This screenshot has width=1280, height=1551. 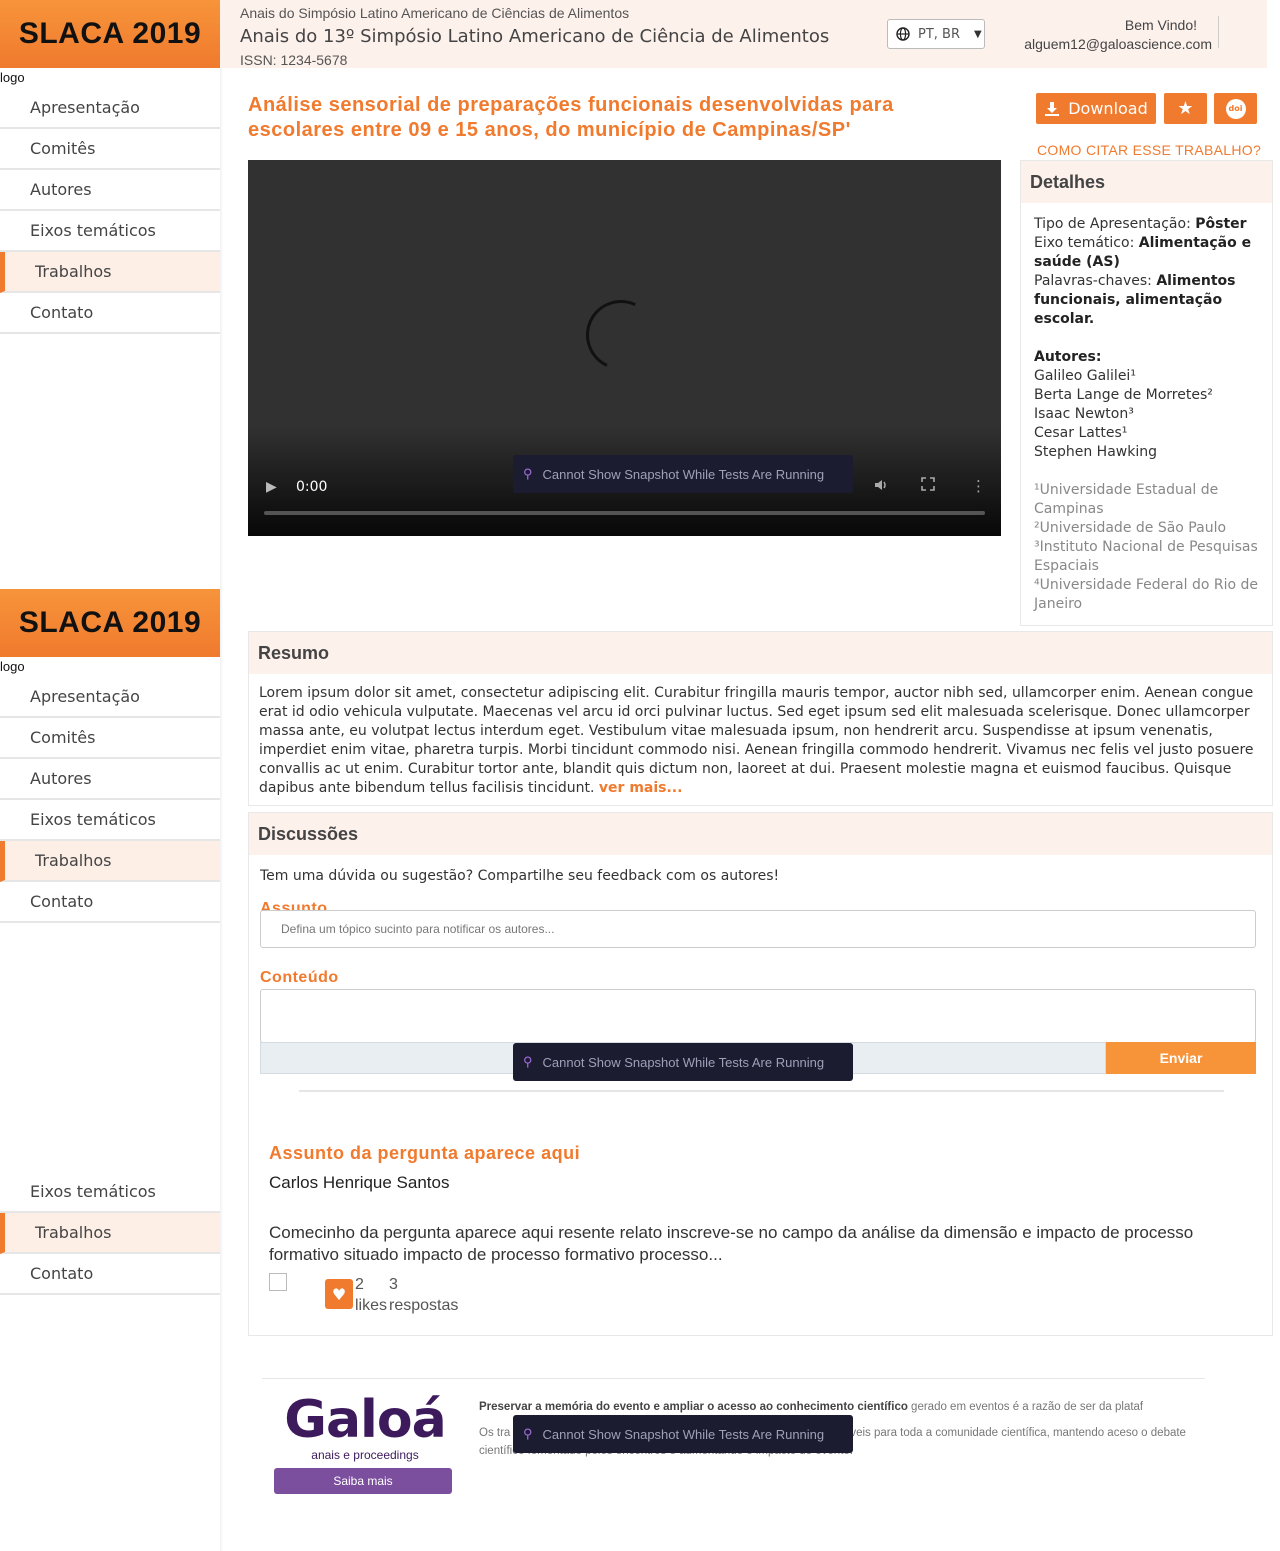 I want to click on favorite-button: ★, so click(x=1185, y=108).